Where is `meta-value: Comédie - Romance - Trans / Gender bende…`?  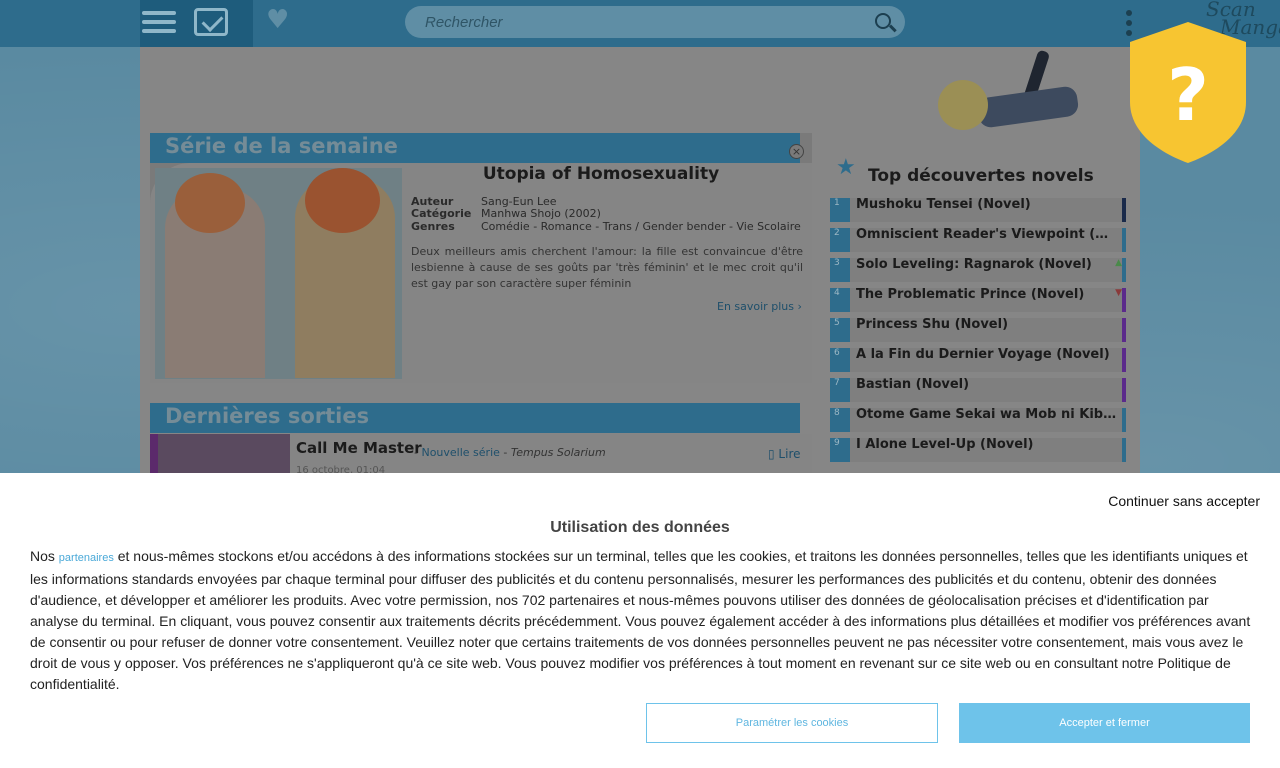 meta-value: Comédie - Romance - Trans / Gender bende… is located at coordinates (641, 226).